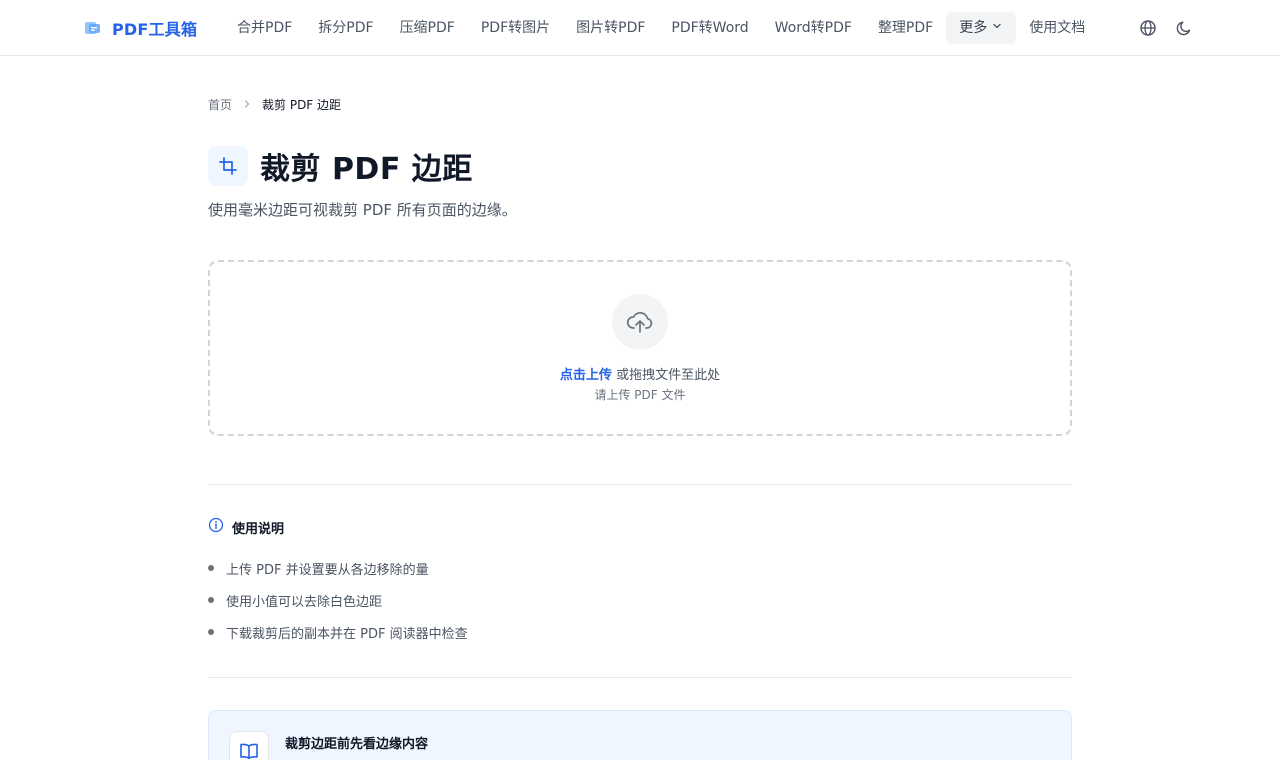 This screenshot has height=760, width=1280. I want to click on info-icon, so click(216, 527).